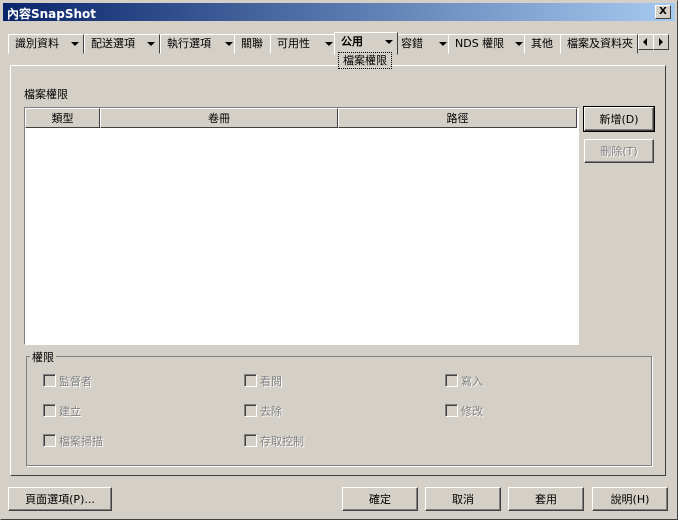 Image resolution: width=678 pixels, height=520 pixels. I want to click on title-bar: 內容SnapShot X, so click(339, 12).